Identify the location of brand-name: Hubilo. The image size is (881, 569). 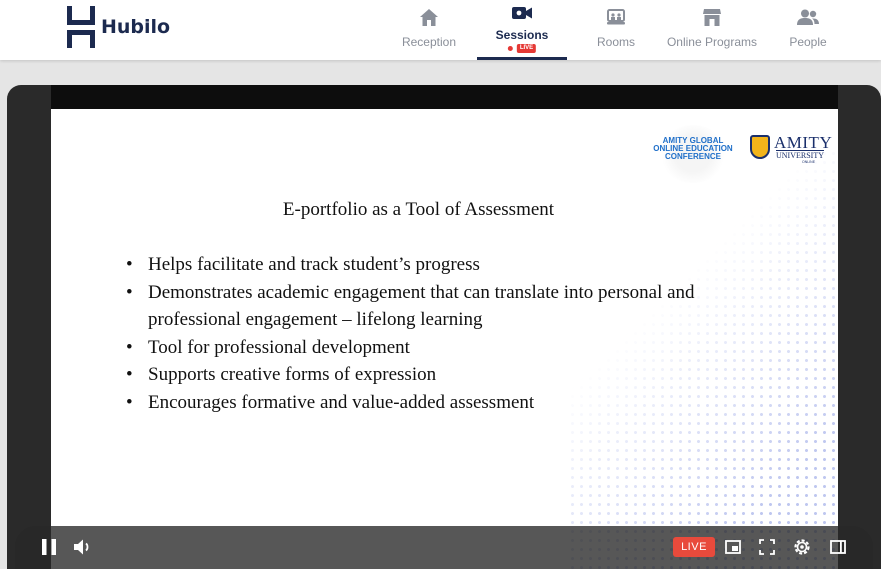
(136, 27).